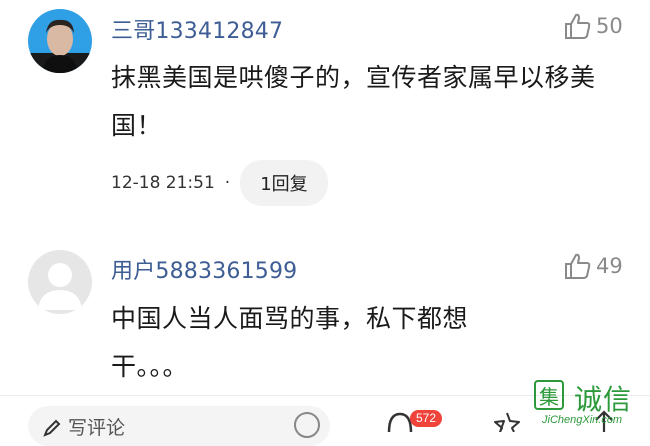 The image size is (650, 446). I want to click on comment-username: 用户5883361599, so click(204, 269).